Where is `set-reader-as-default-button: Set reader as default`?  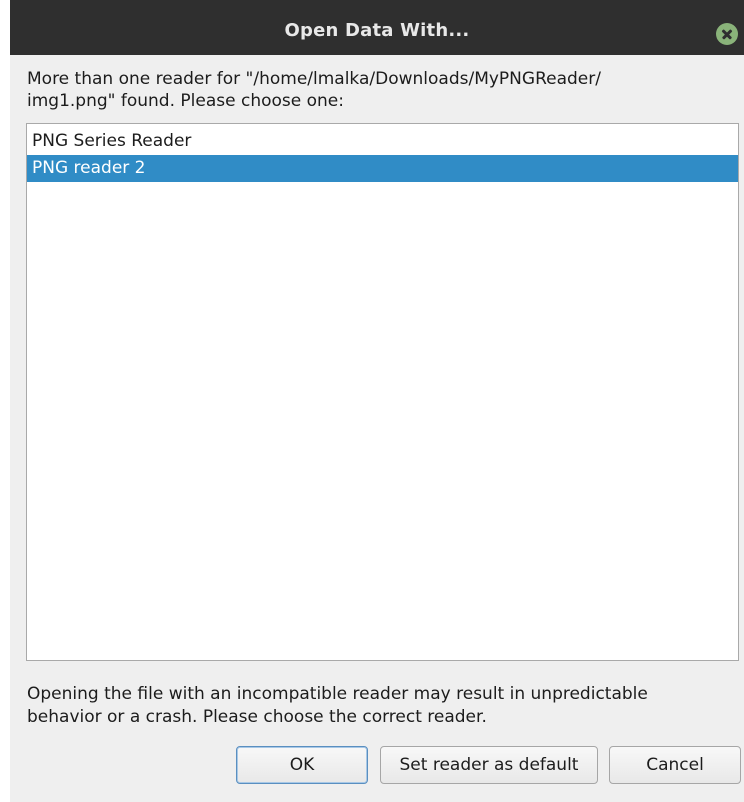 set-reader-as-default-button: Set reader as default is located at coordinates (489, 765).